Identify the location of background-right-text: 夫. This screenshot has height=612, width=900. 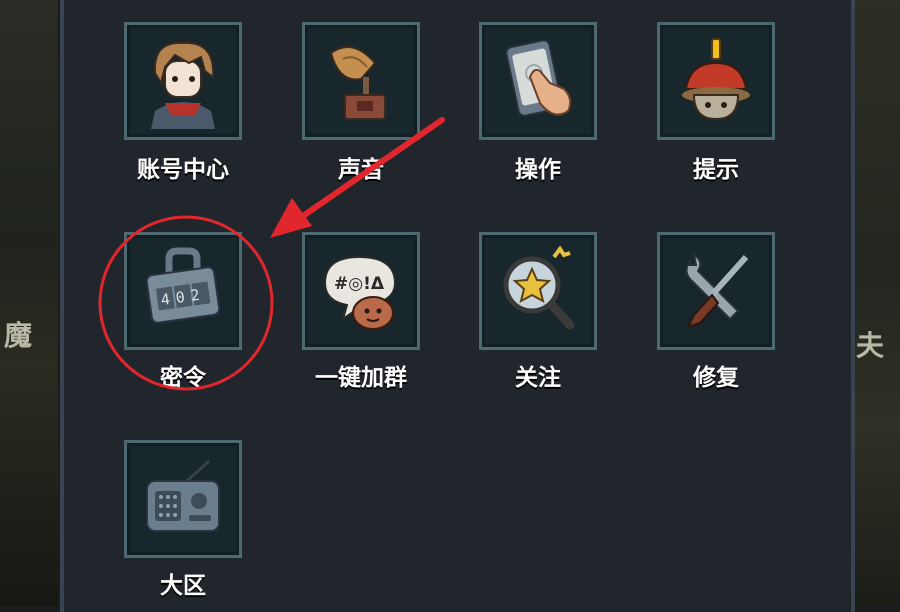
(870, 345).